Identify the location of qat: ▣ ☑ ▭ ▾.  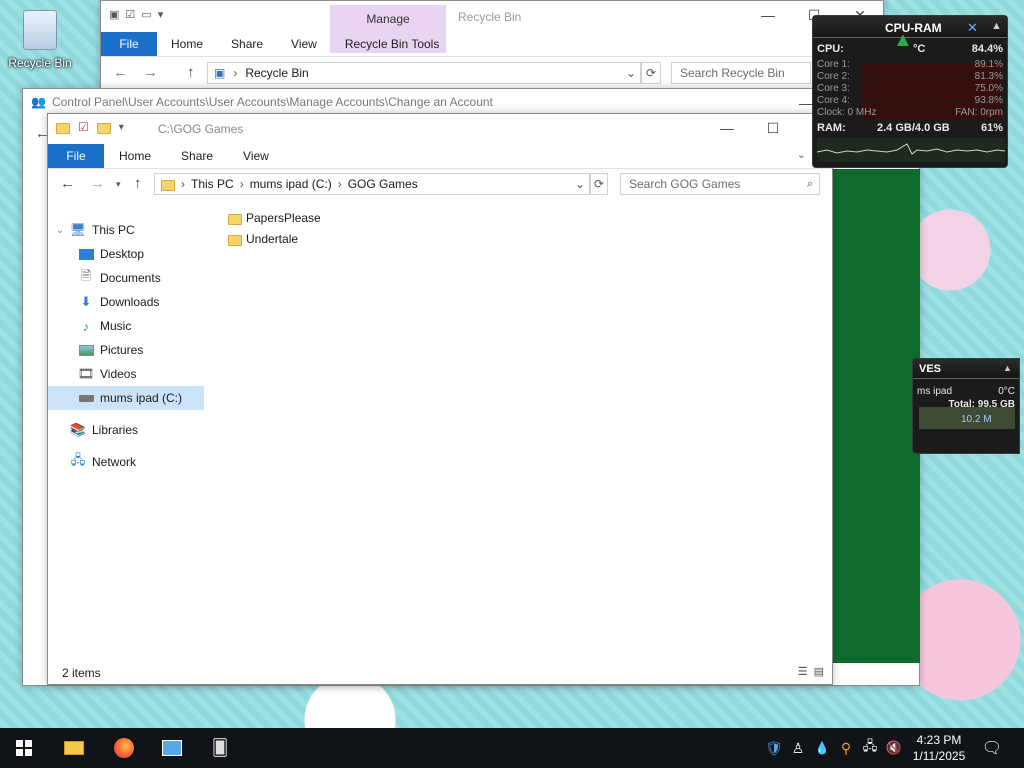
(136, 14).